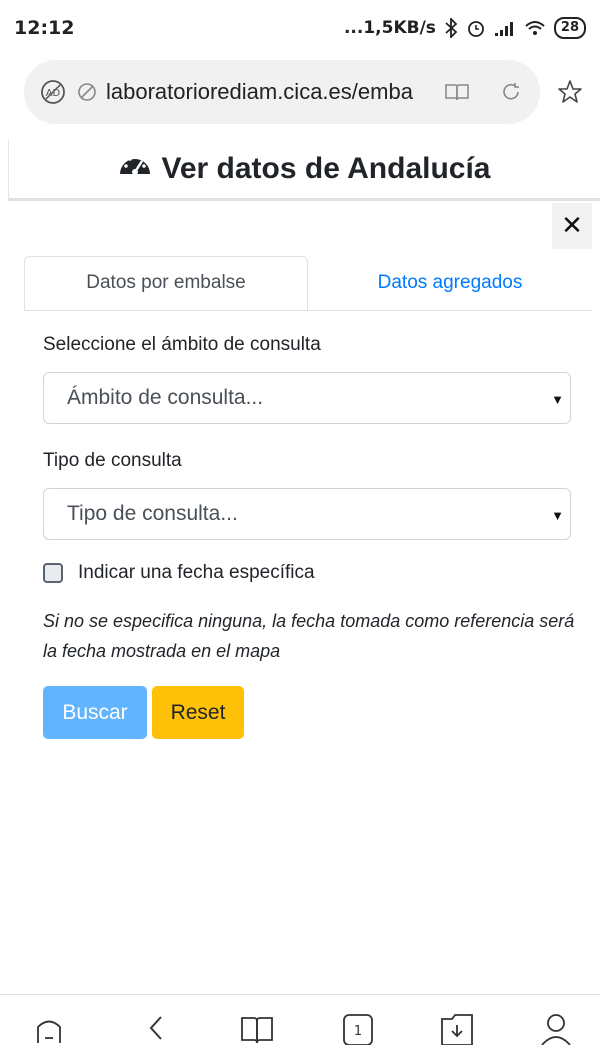 The image size is (600, 1050). What do you see at coordinates (389, 28) in the screenshot?
I see `network-speed: ...1,5KB/s` at bounding box center [389, 28].